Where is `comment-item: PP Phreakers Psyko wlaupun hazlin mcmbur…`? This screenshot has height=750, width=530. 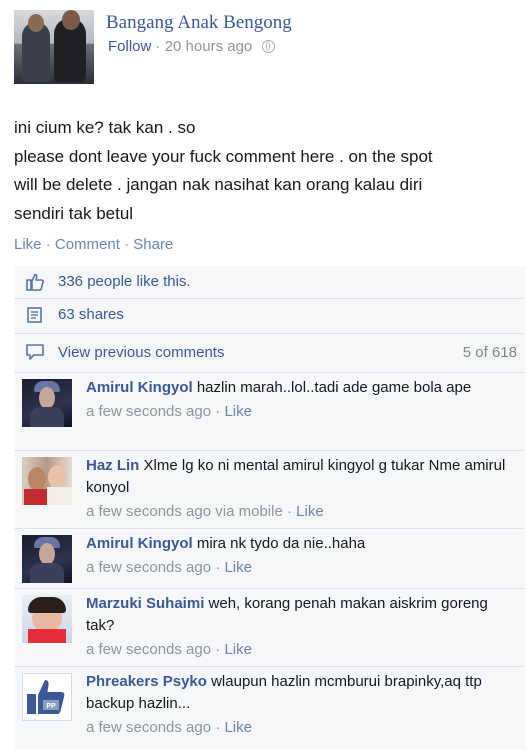
comment-item: PP Phreakers Psyko wlaupun hazlin mcmbur… is located at coordinates (269, 708).